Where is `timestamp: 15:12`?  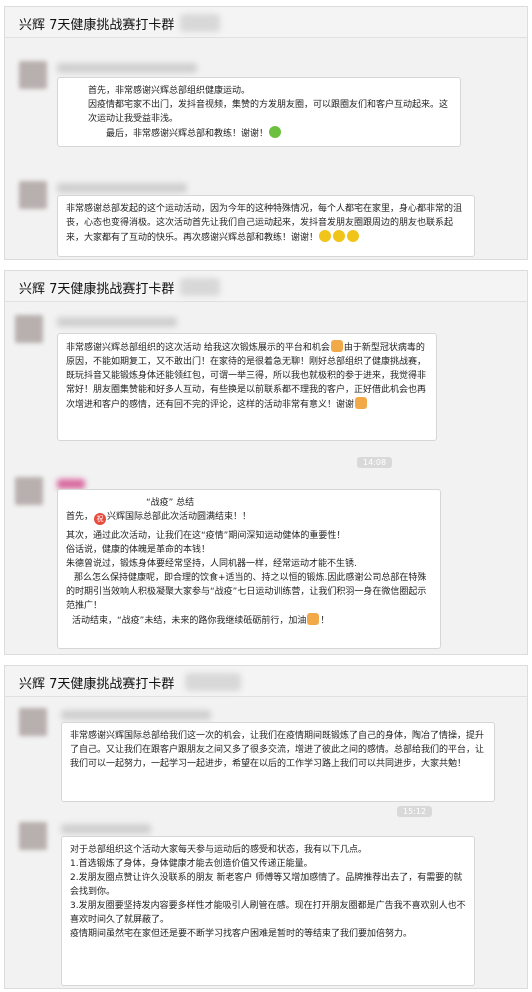
timestamp: 15:12 is located at coordinates (415, 811).